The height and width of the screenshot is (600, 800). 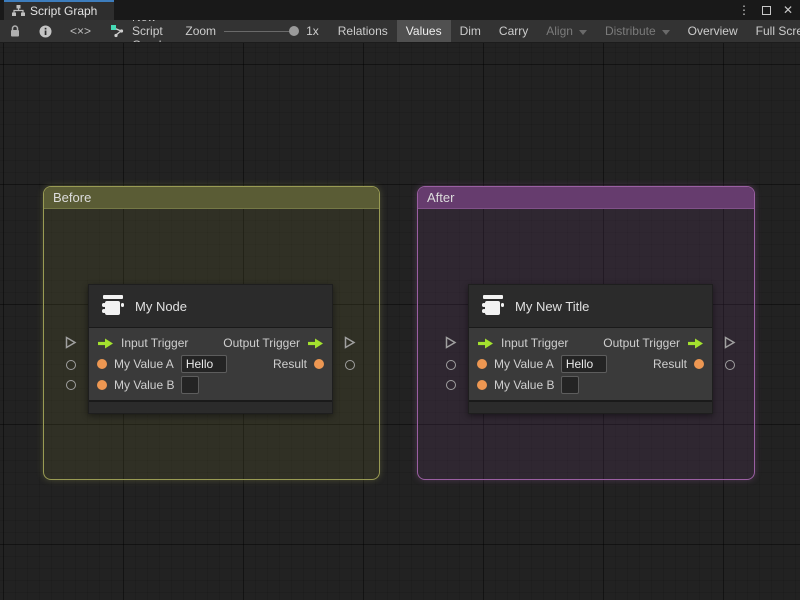 I want to click on distribute-button: Distribute, so click(x=637, y=31).